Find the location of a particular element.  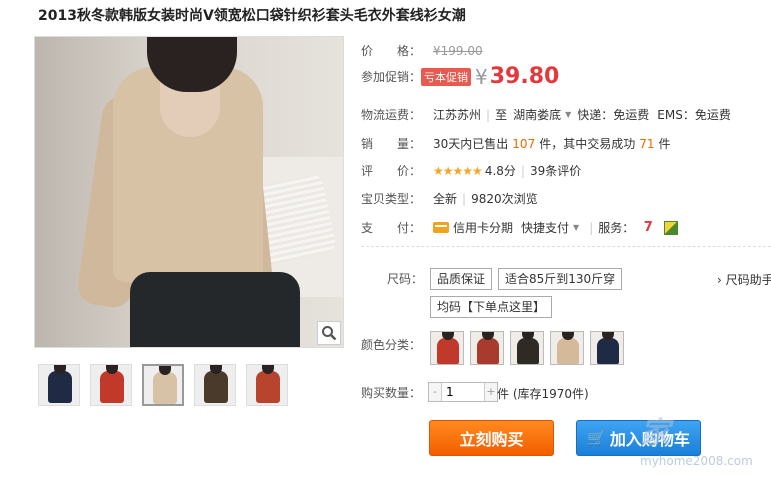

quick-pay: 快捷支付 is located at coordinates (545, 227).